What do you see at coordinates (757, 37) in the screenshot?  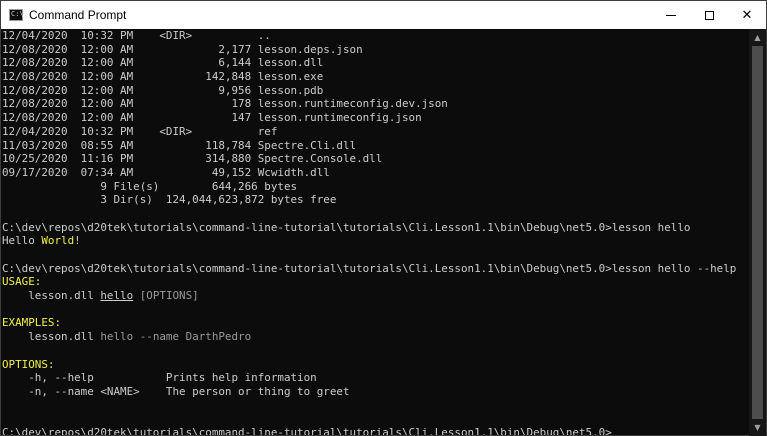 I see `scroll-up-arrow-icon: ▲` at bounding box center [757, 37].